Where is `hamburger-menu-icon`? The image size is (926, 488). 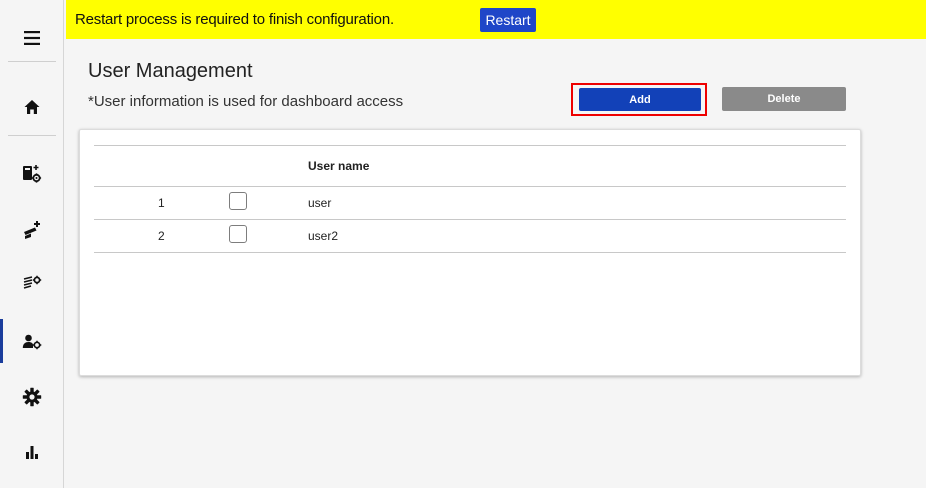
hamburger-menu-icon is located at coordinates (32, 38).